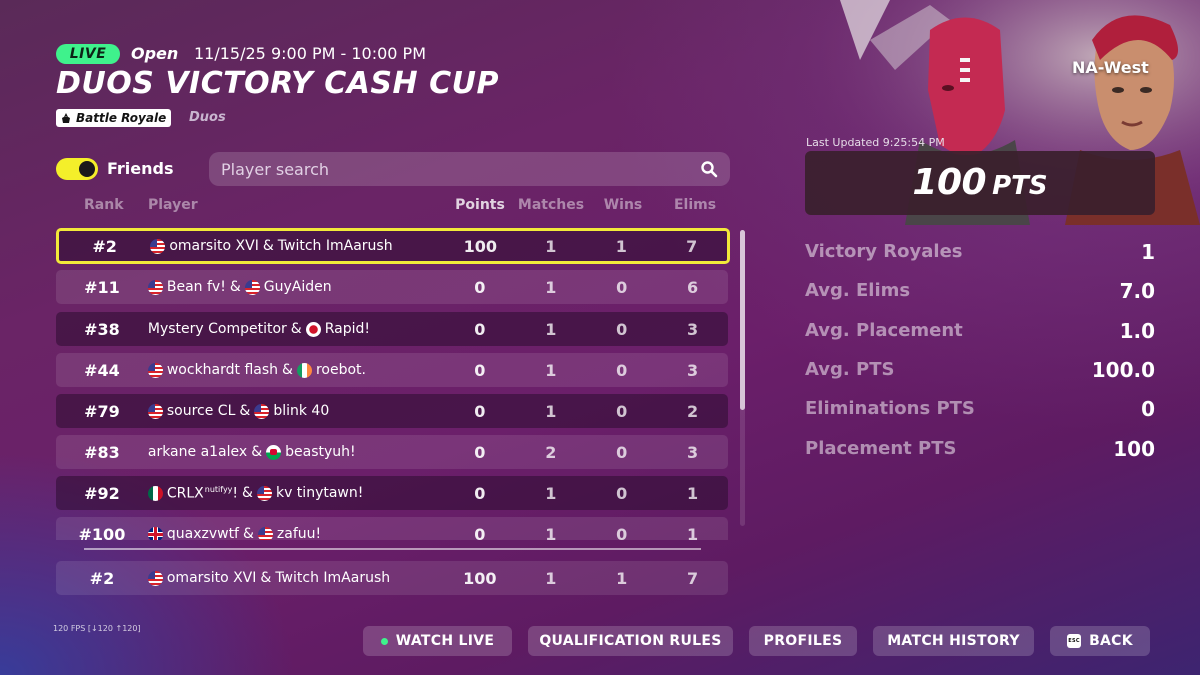  What do you see at coordinates (884, 330) in the screenshot?
I see `stat-label-avg-placement: Avg. Placement` at bounding box center [884, 330].